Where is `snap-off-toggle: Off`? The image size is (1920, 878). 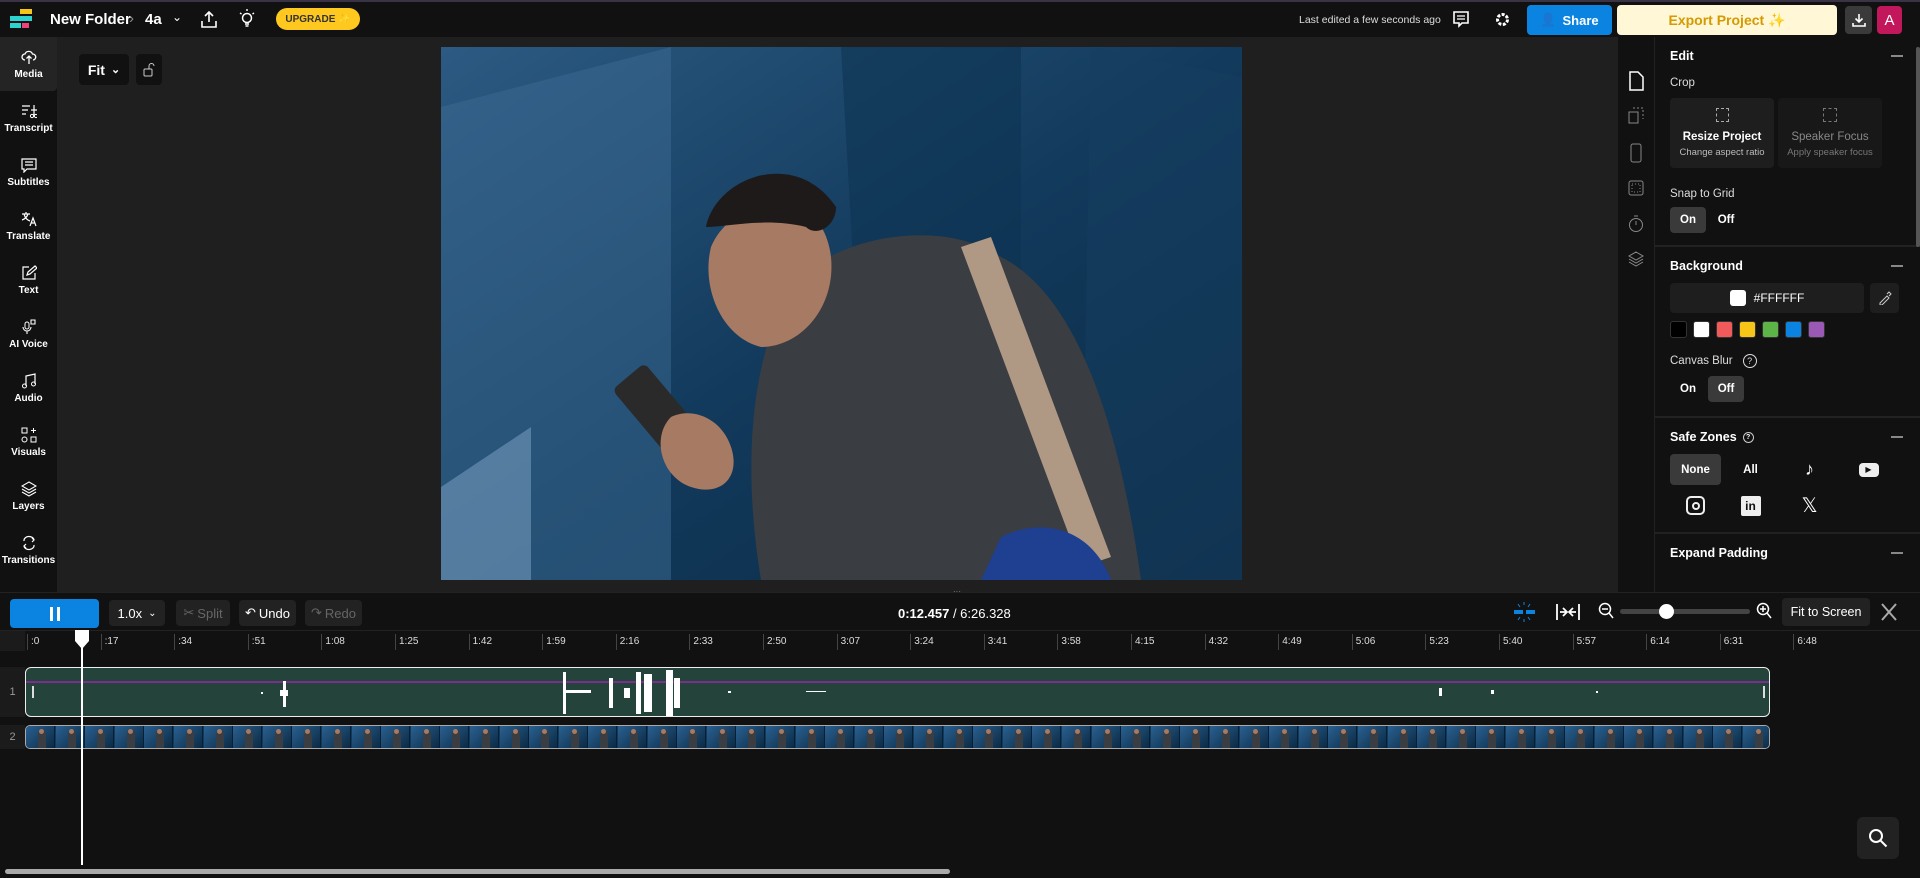 snap-off-toggle: Off is located at coordinates (1726, 220).